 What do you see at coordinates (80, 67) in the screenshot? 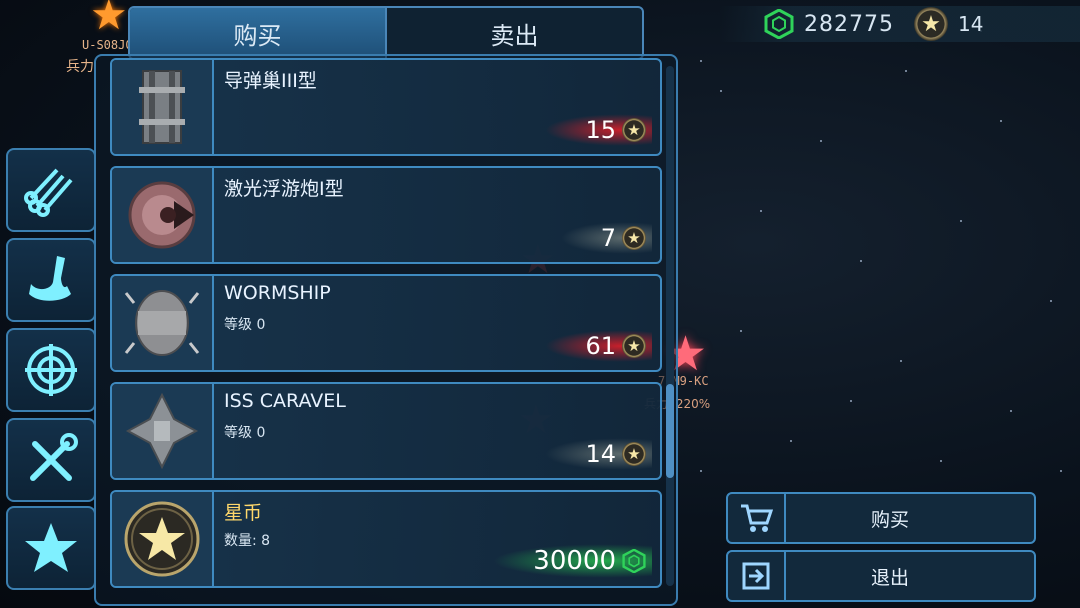
I see `orange-system-text: 兵力` at bounding box center [80, 67].